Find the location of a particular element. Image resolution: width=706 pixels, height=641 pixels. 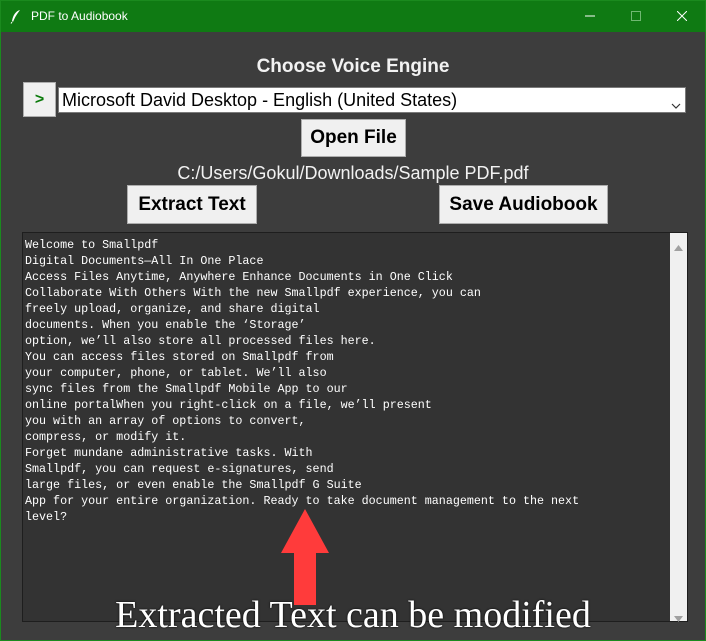

window-title: PDF to Audiobook is located at coordinates (79, 16).